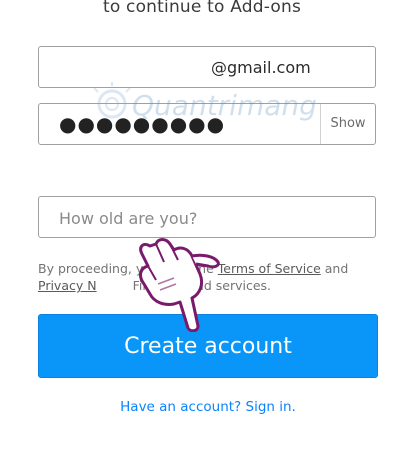  What do you see at coordinates (336, 268) in the screenshot?
I see `legal-and: and` at bounding box center [336, 268].